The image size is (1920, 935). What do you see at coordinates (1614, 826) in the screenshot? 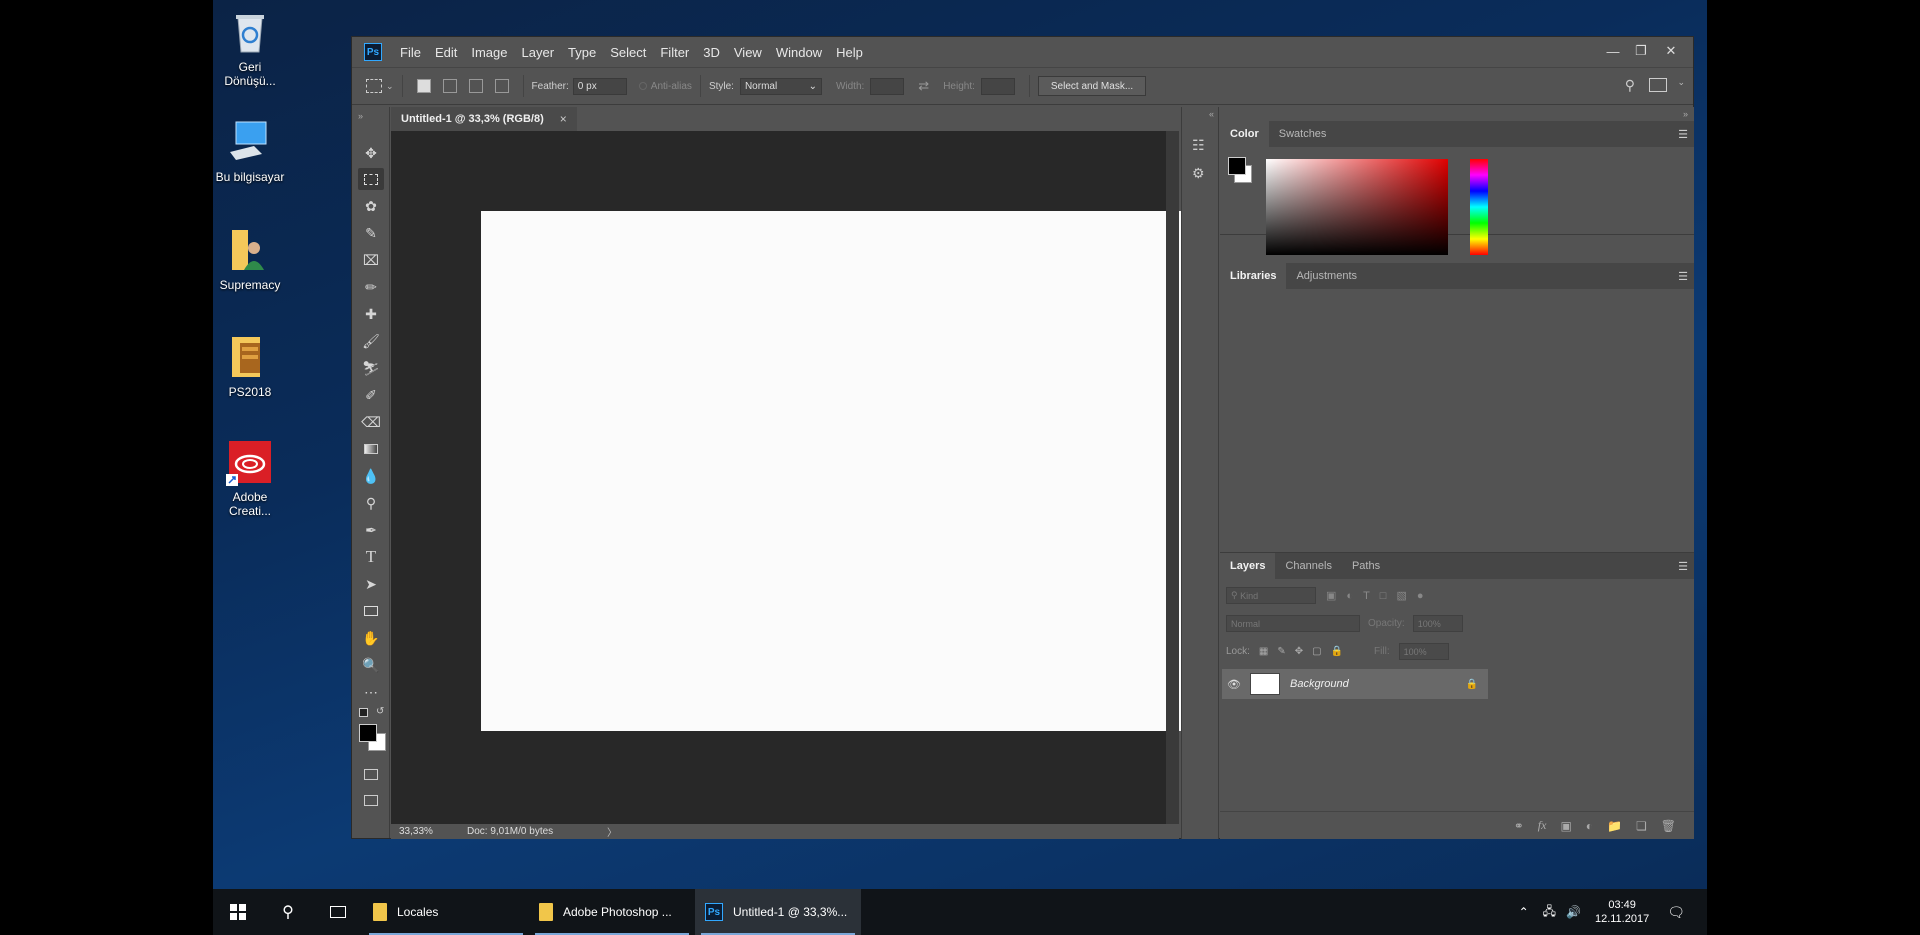
I see `new-group-icon: 📁` at bounding box center [1614, 826].